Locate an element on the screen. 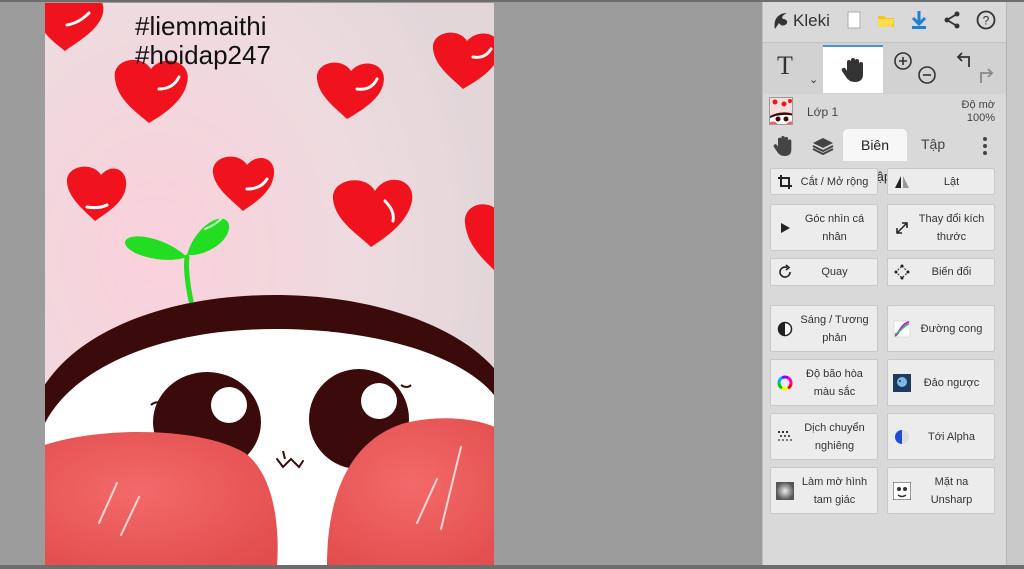 Image resolution: width=1024 pixels, height=569 pixels. filter-button-label: Biến đổi is located at coordinates (951, 272).